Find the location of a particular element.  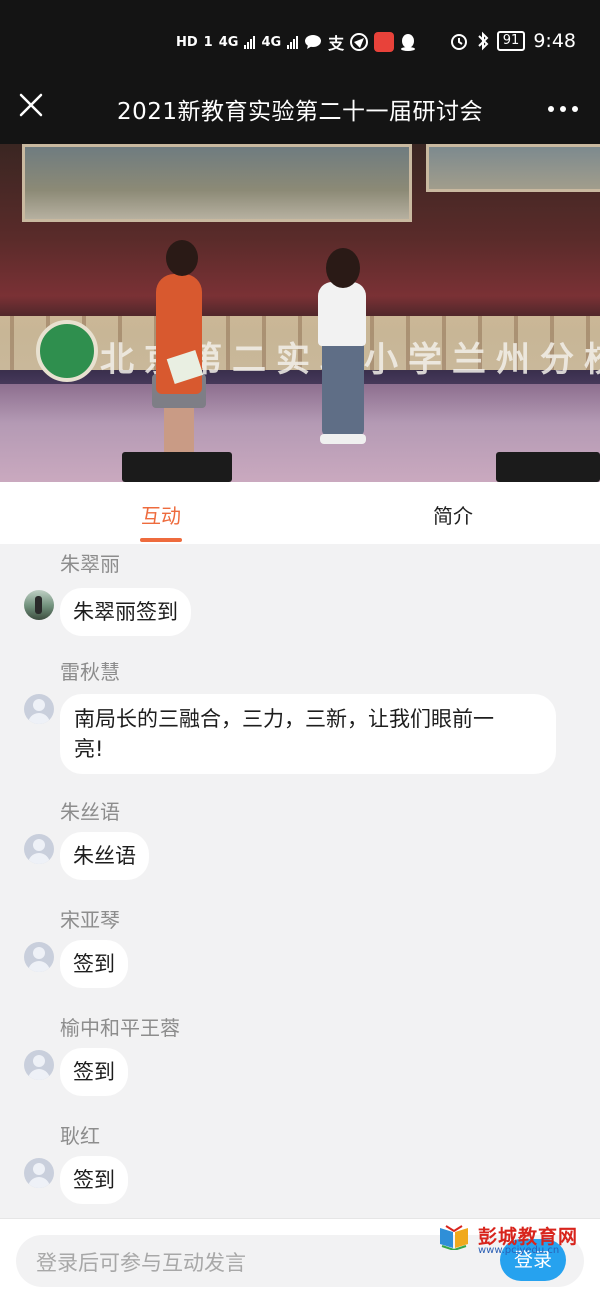

watermark: 彭城教育网 www.pcjyedu.cn is located at coordinates (513, 1239).